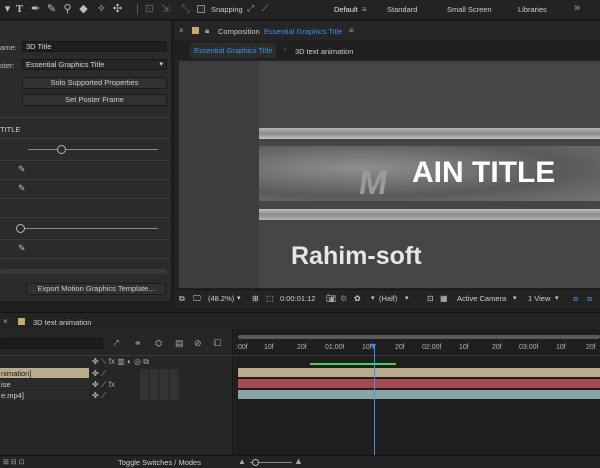 Image resolution: width=600 pixels, height=468 pixels. What do you see at coordinates (532, 9) in the screenshot?
I see `workspace-libraries: Libraries` at bounding box center [532, 9].